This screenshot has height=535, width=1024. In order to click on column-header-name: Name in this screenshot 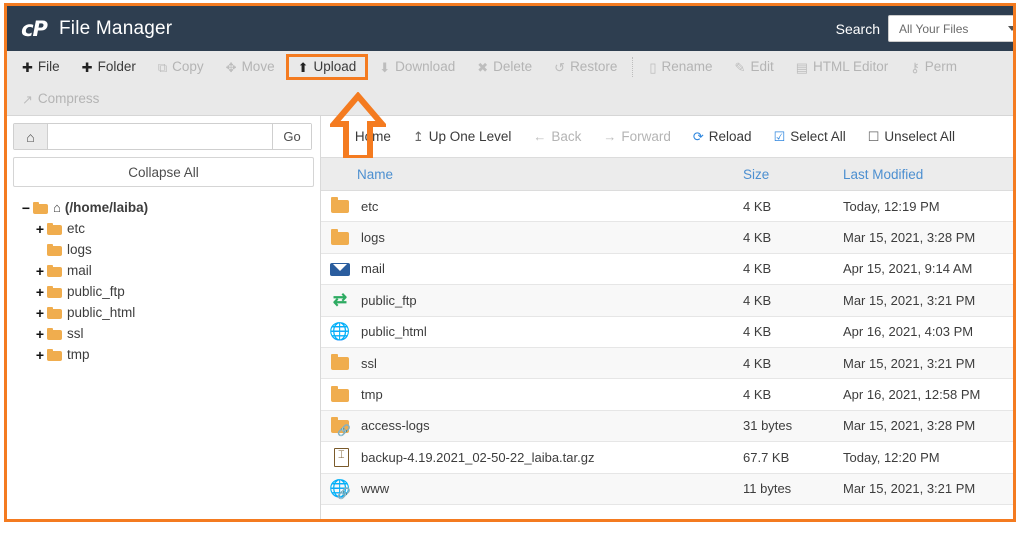, I will do `click(532, 174)`.